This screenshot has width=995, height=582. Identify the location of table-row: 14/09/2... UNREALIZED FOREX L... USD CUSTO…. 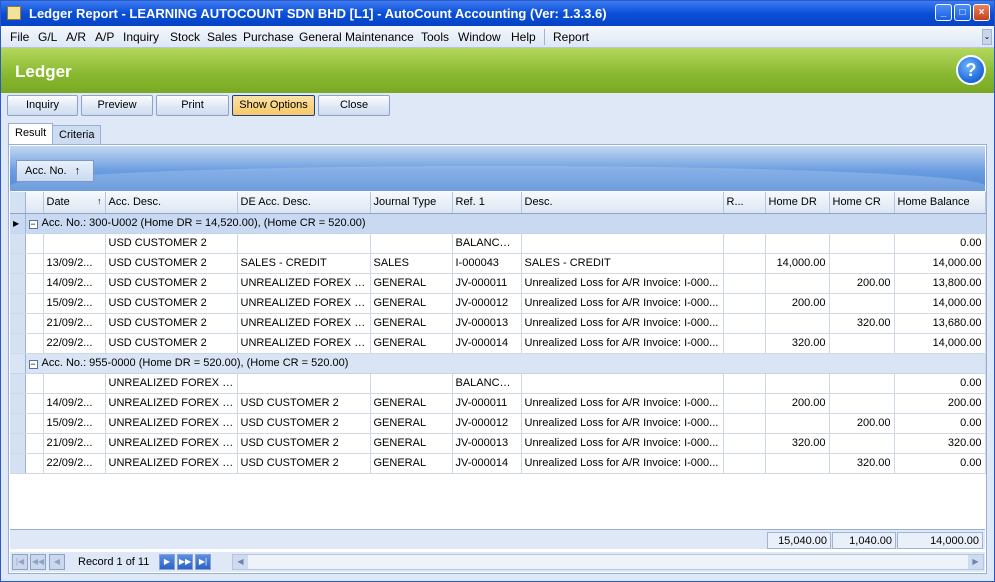
(498, 403).